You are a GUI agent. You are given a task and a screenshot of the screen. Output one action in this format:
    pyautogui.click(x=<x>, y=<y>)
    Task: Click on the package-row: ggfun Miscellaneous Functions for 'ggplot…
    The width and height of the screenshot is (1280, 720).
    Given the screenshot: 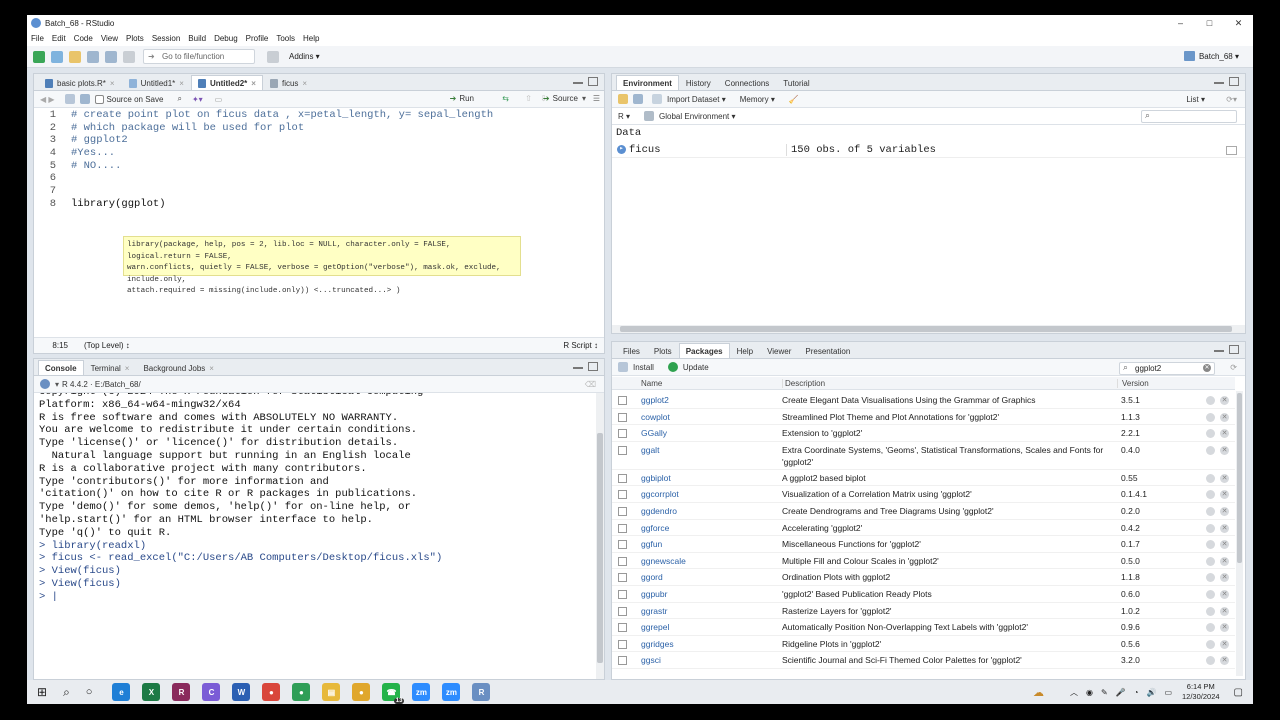 What is the action you would take?
    pyautogui.click(x=923, y=544)
    